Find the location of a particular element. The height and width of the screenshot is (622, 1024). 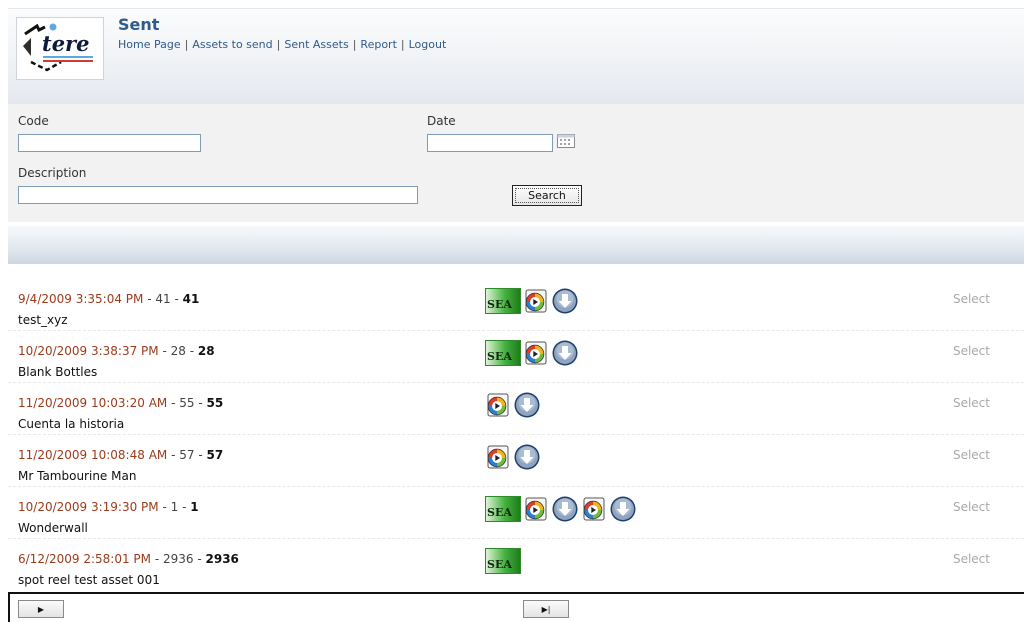

item-id: 57 is located at coordinates (187, 455).